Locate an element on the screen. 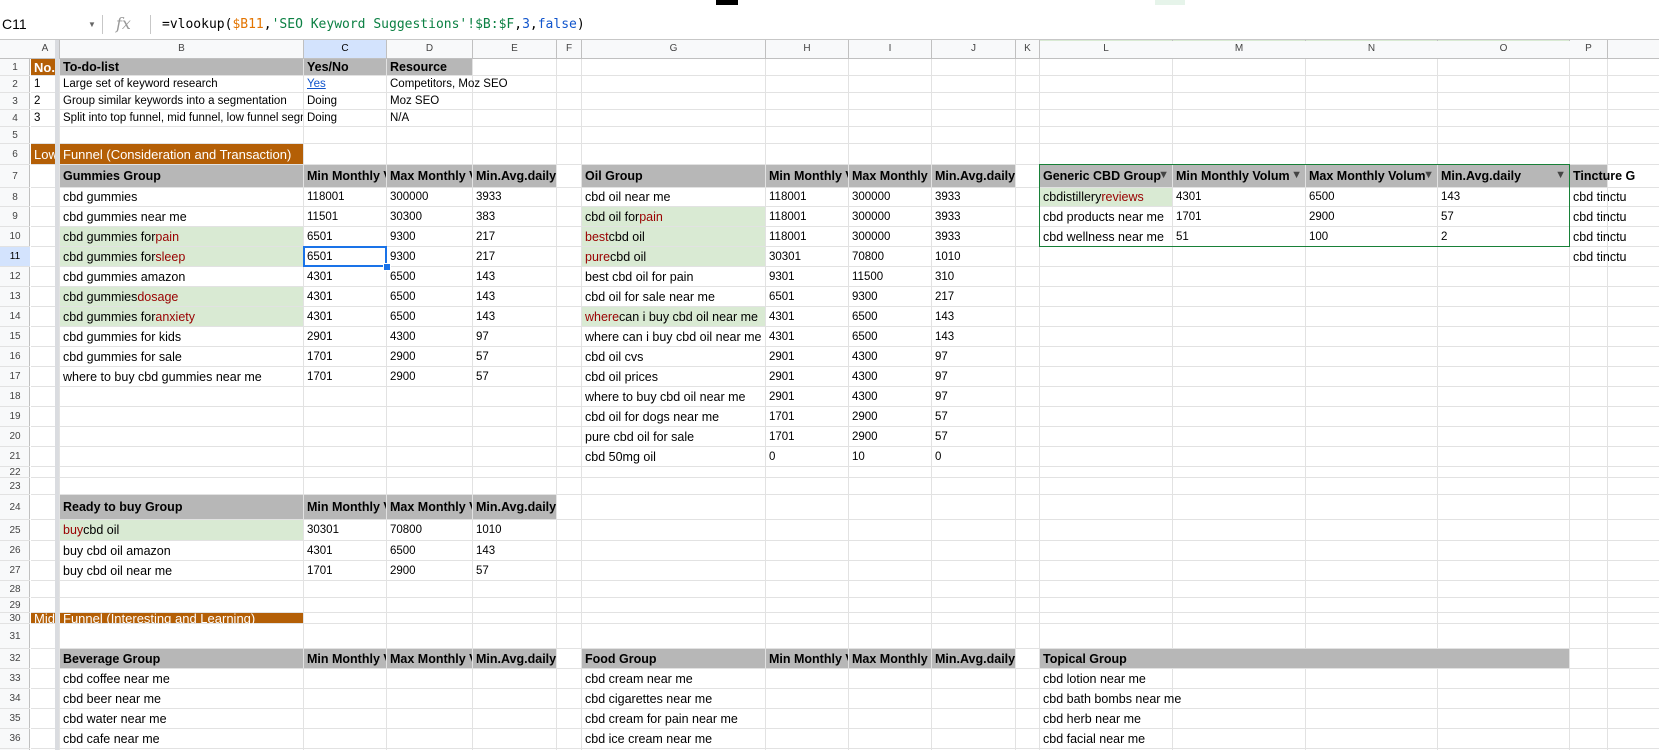 Image resolution: width=1659 pixels, height=750 pixels. row-header-28: 28 is located at coordinates (15, 589).